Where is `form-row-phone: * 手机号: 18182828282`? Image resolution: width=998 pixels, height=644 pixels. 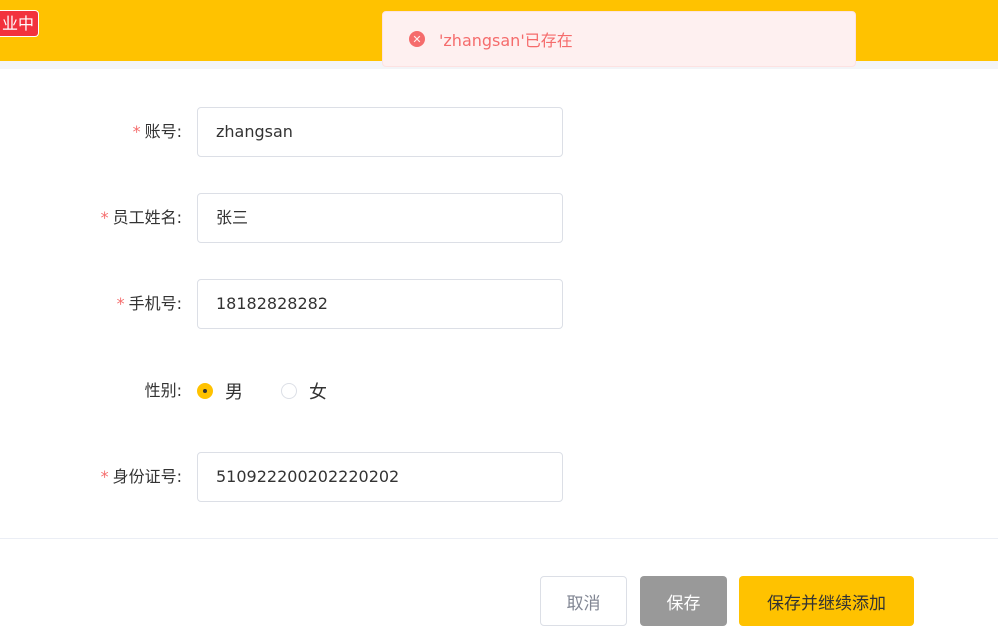 form-row-phone: * 手机号: 18182828282 is located at coordinates (499, 304).